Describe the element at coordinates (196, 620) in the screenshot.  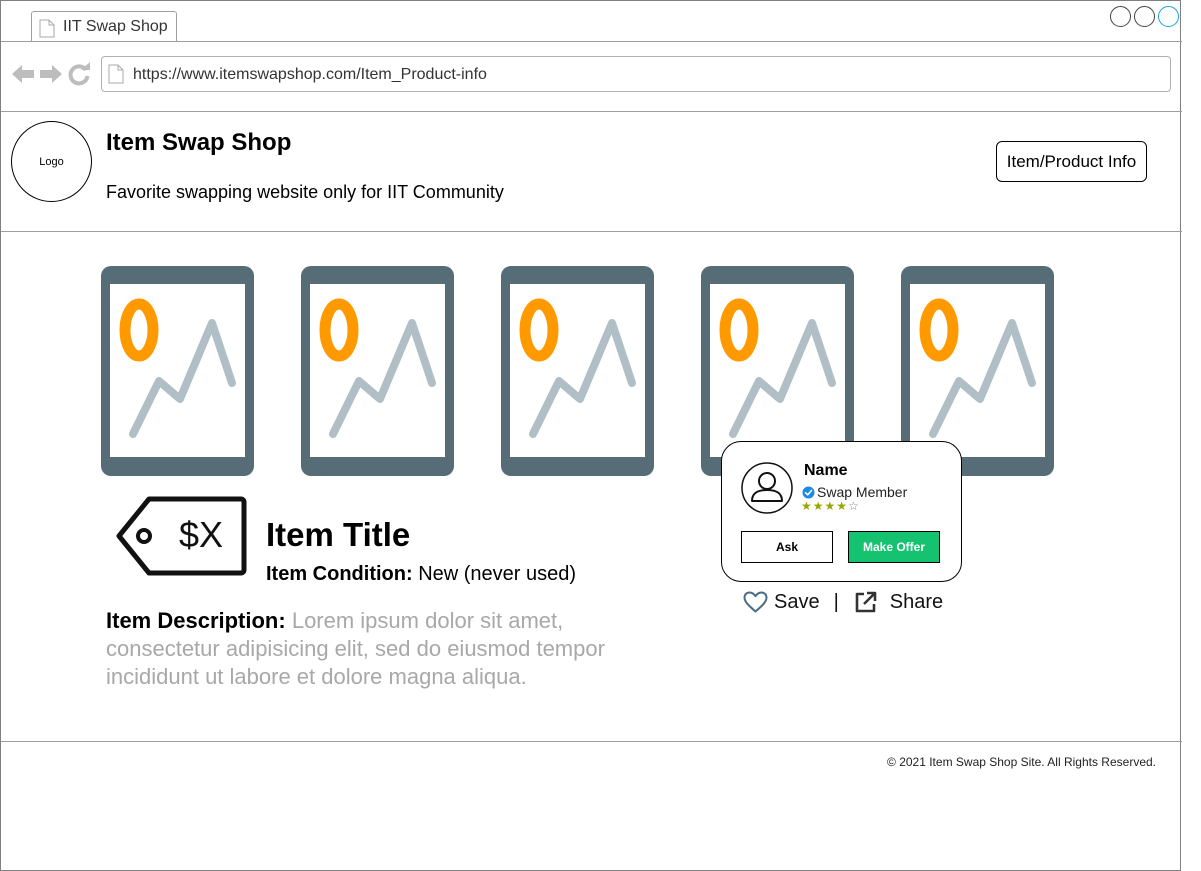
I see `description-label: Item Description:` at that location.